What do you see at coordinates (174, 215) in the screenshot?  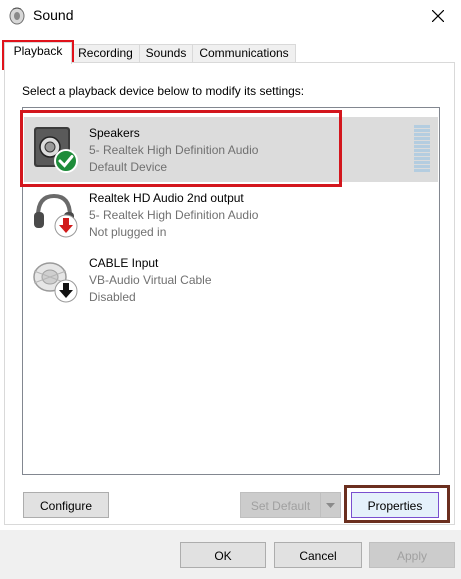 I see `device-driver-realtek-2nd: 5- Realtek High Definition Audio` at bounding box center [174, 215].